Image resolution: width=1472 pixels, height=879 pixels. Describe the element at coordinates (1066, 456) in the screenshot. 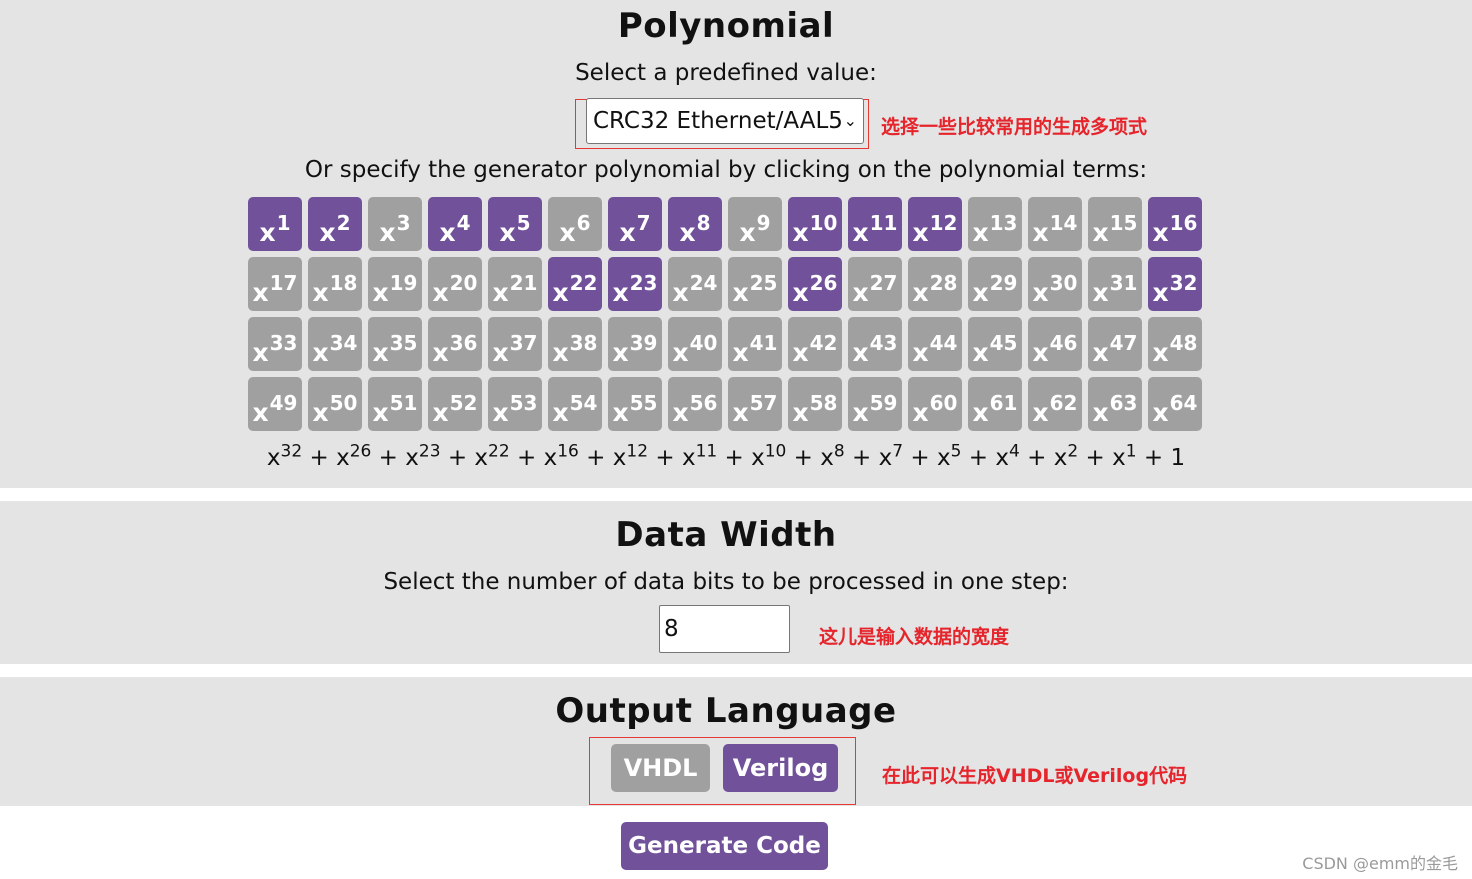

I see `expression-term: x2` at that location.